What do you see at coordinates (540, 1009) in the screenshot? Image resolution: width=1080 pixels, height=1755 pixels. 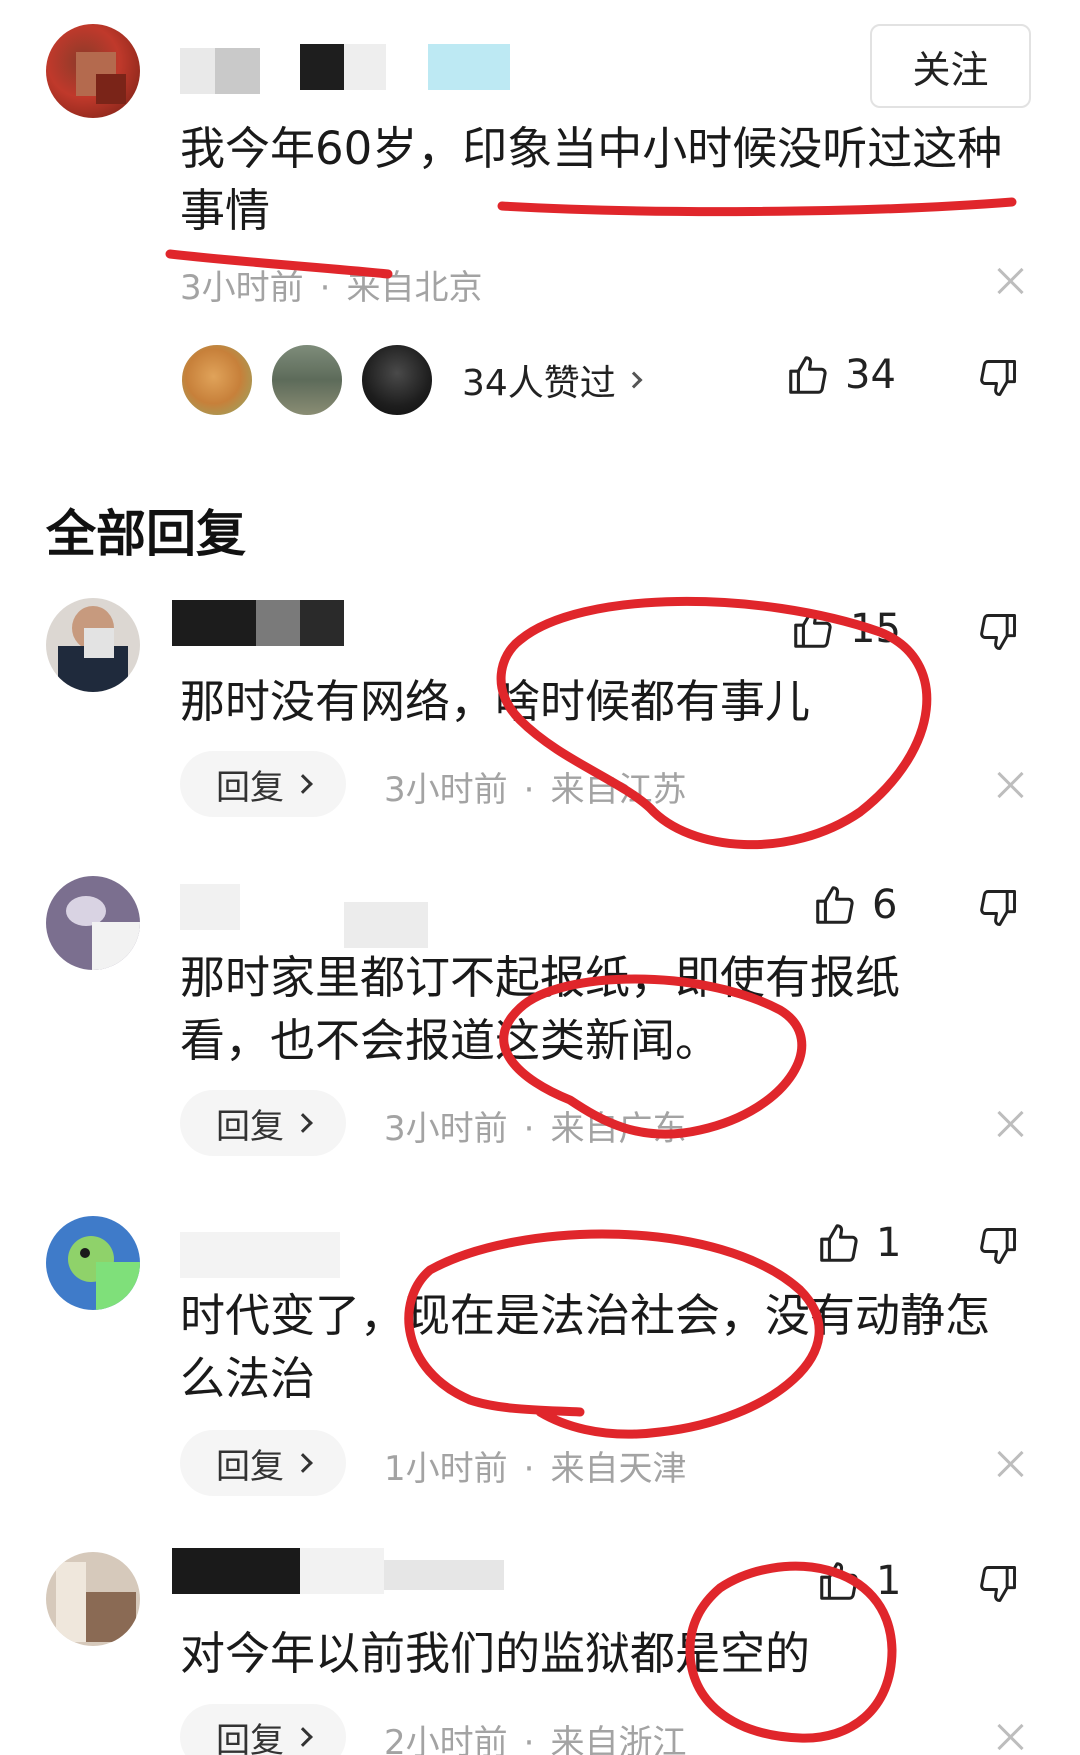 I see `reply-text: 那时家里都订不起报纸，即使有报纸看，也不会报道这类新闻。` at bounding box center [540, 1009].